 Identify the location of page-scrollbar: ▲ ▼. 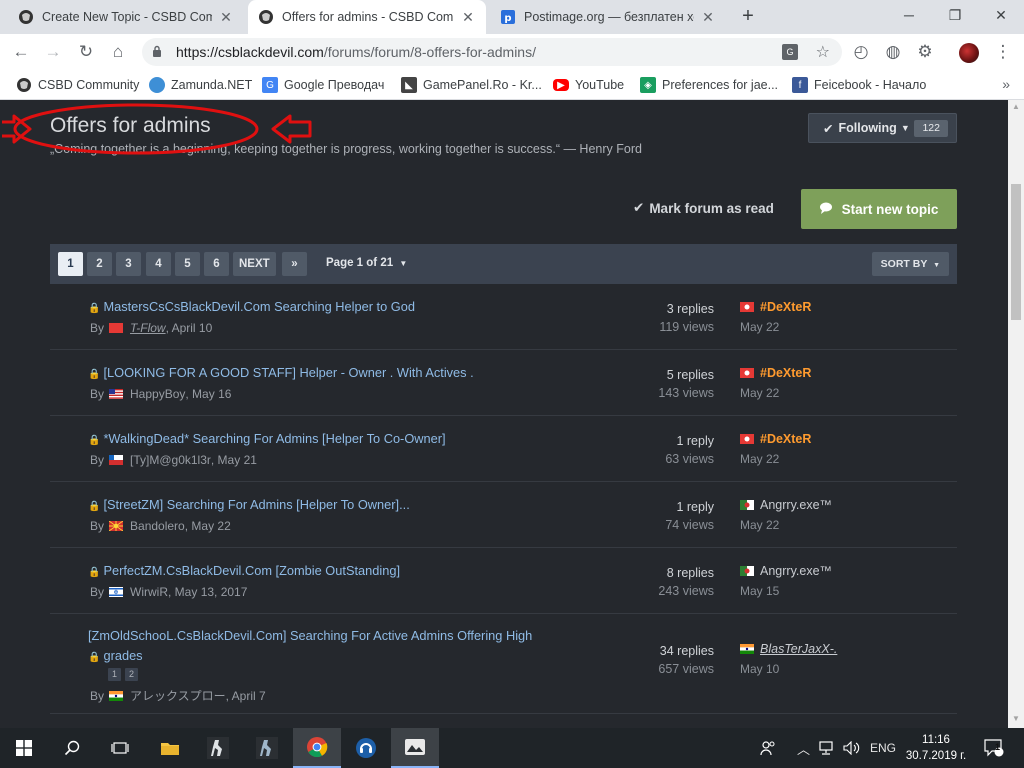
(1016, 414).